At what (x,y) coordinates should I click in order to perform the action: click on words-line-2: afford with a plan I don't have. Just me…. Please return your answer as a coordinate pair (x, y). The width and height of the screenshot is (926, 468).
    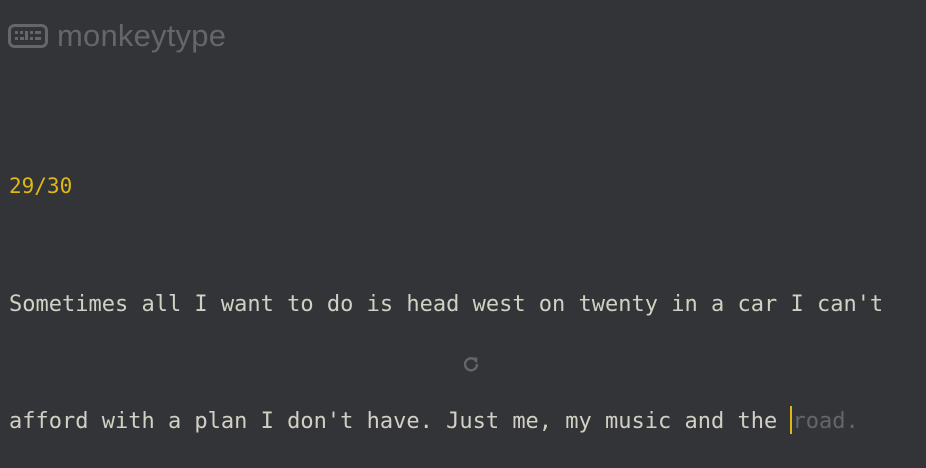
    Looking at the image, I should click on (467, 421).